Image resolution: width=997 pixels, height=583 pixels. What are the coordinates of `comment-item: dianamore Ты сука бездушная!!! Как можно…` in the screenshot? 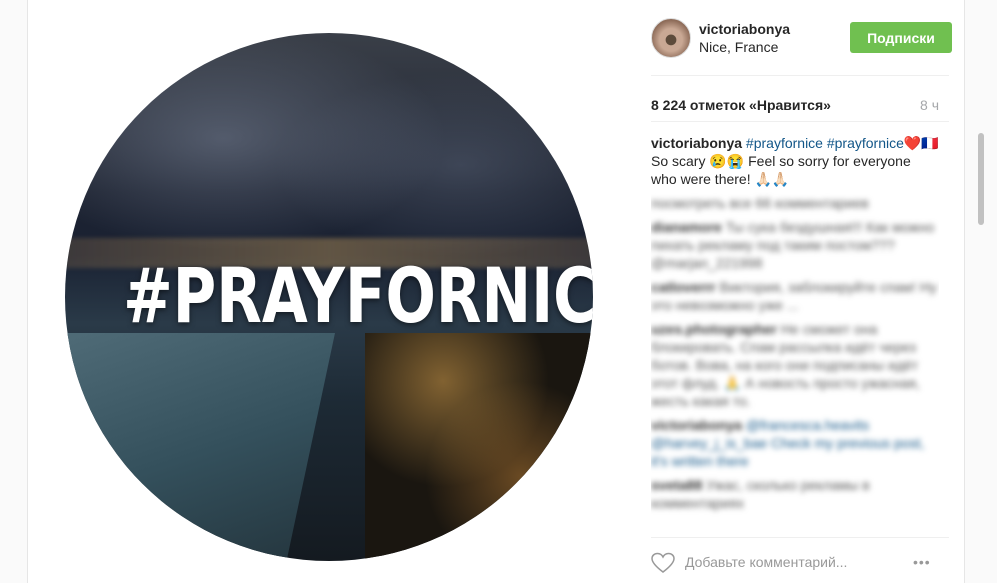 It's located at (795, 245).